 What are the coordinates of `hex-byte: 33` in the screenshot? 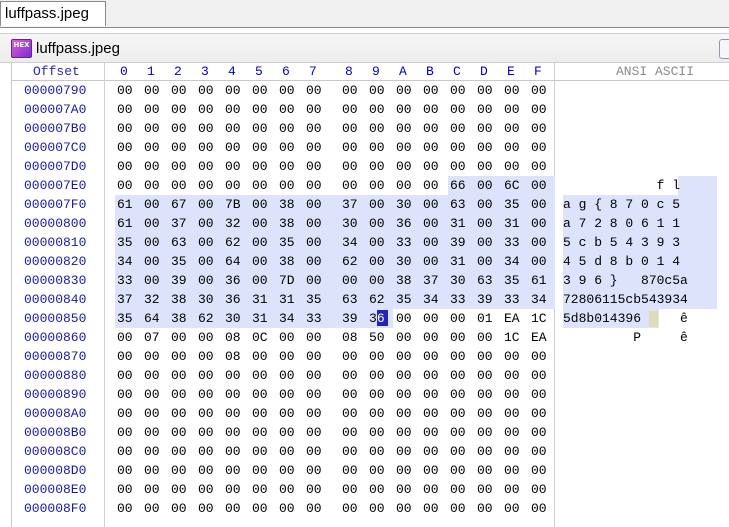 It's located at (408, 242).